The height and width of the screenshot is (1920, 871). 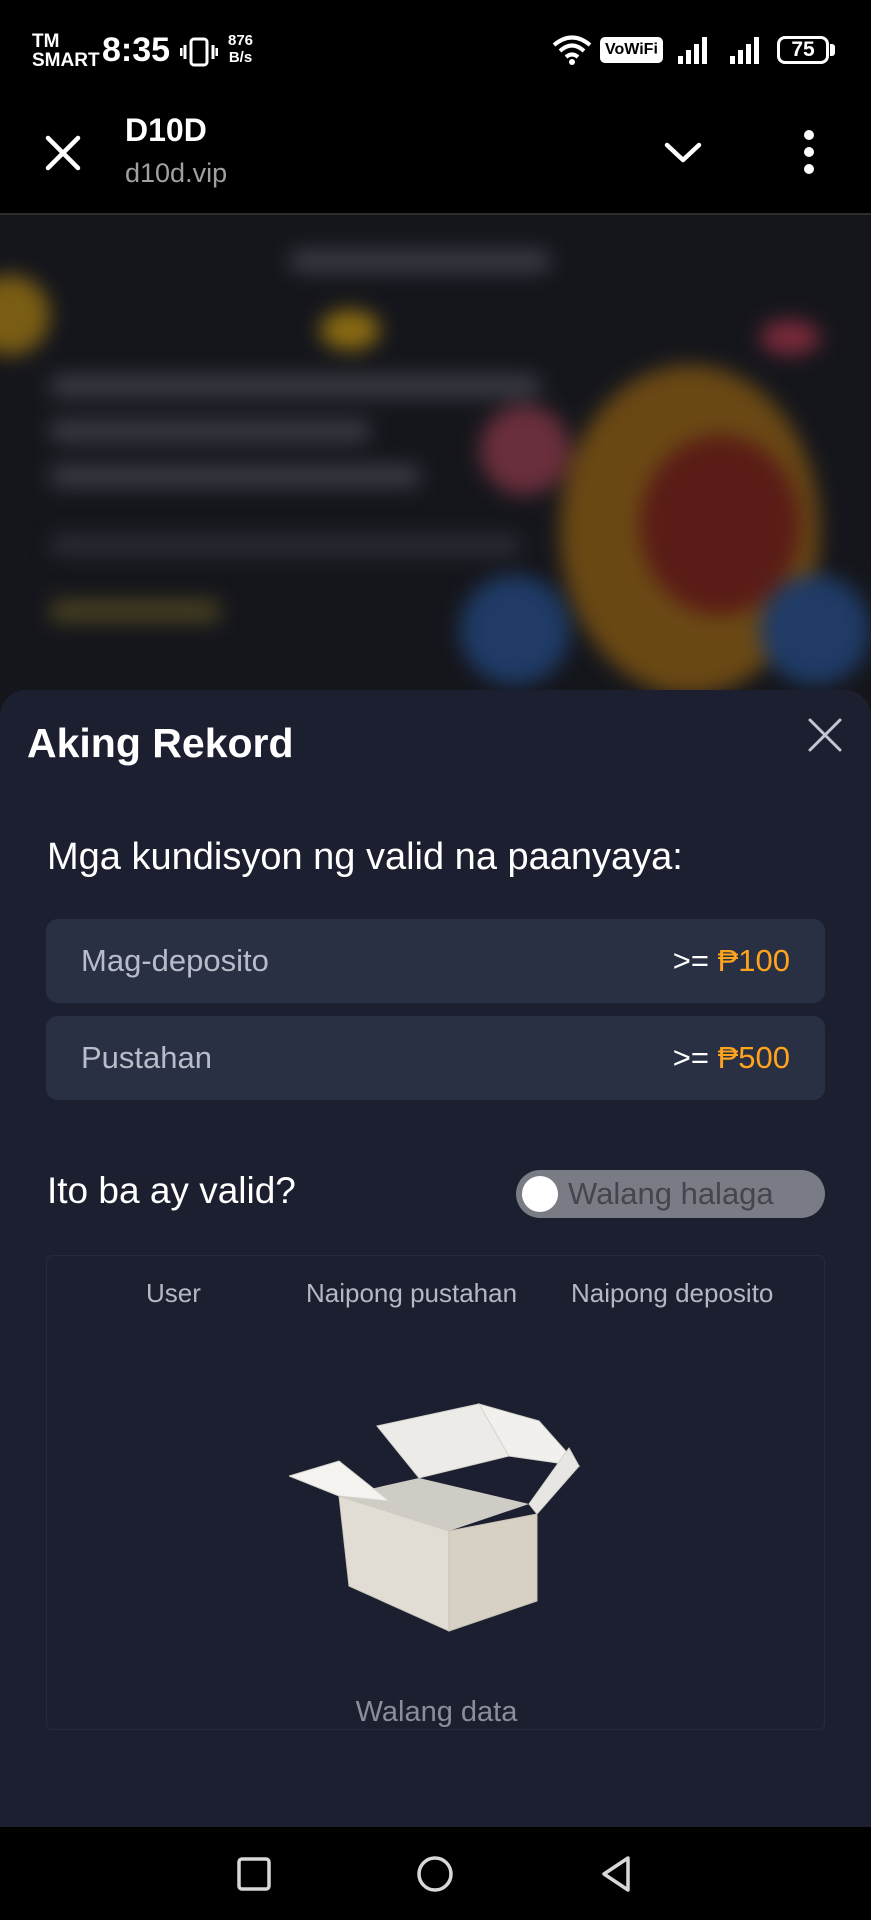 I want to click on valid-filter-toggle: Walang halaga, so click(x=670, y=1194).